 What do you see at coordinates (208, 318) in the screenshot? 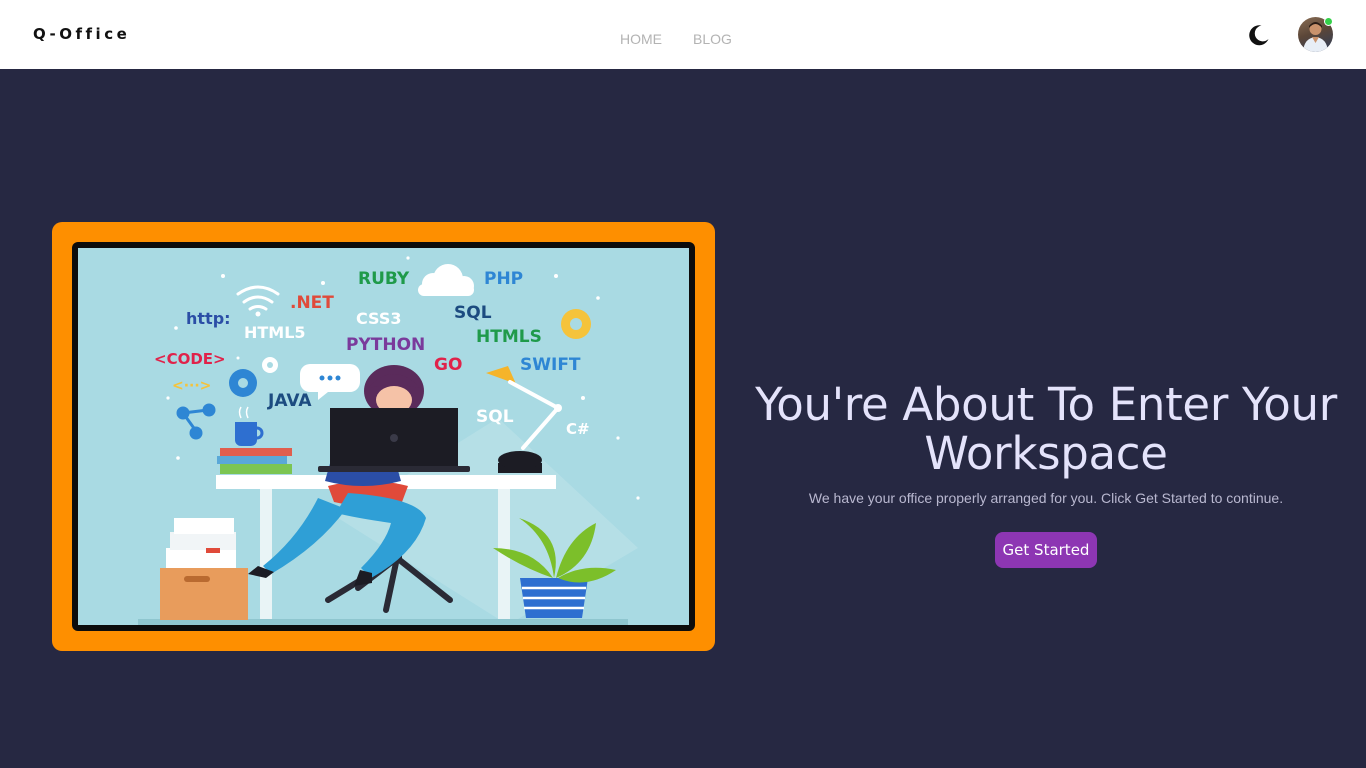
I see `tag-http: http:` at bounding box center [208, 318].